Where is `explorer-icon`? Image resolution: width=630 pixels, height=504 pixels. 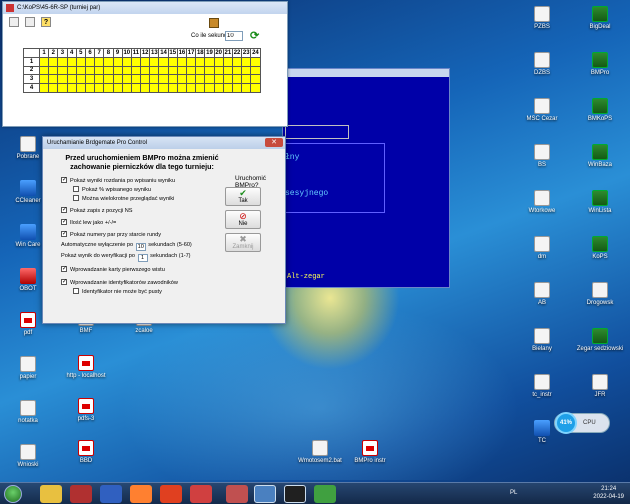 explorer-icon is located at coordinates (51, 494).